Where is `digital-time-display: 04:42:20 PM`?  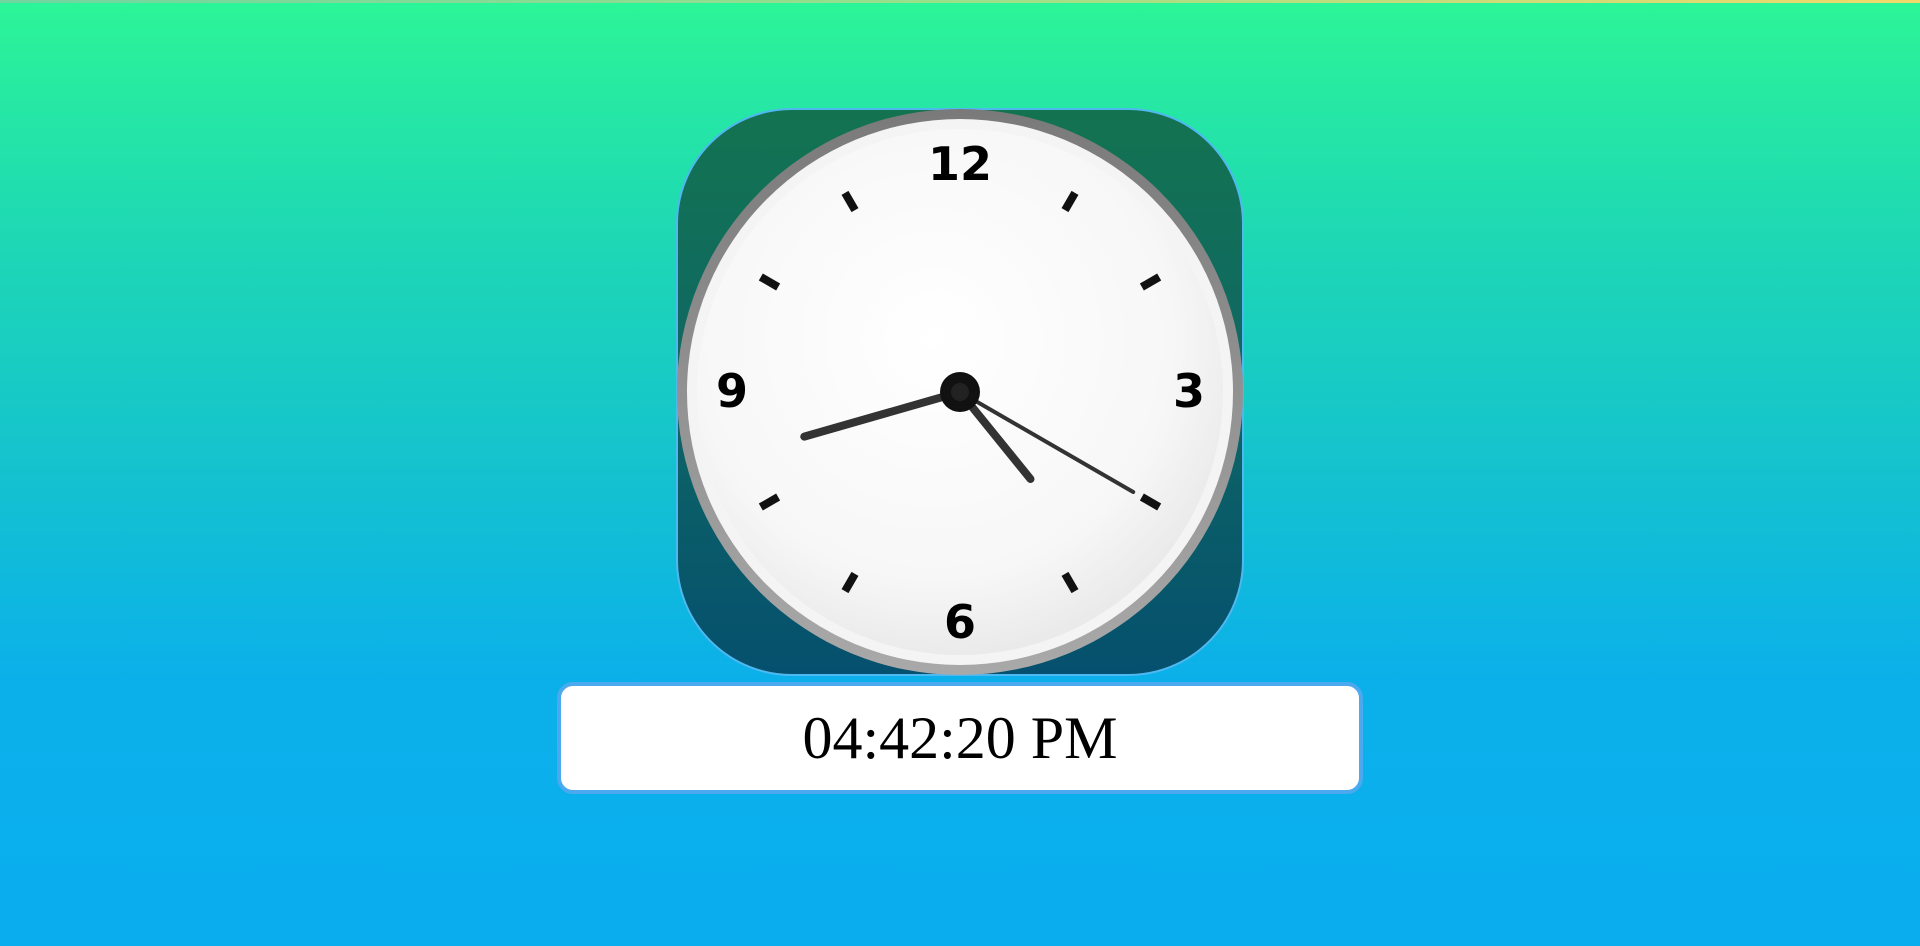
digital-time-display: 04:42:20 PM is located at coordinates (960, 738).